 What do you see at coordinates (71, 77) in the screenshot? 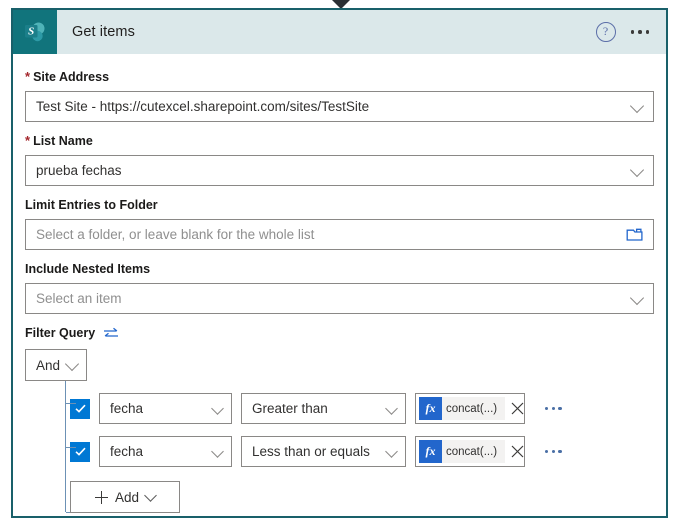
I see `label-text: Site Address` at bounding box center [71, 77].